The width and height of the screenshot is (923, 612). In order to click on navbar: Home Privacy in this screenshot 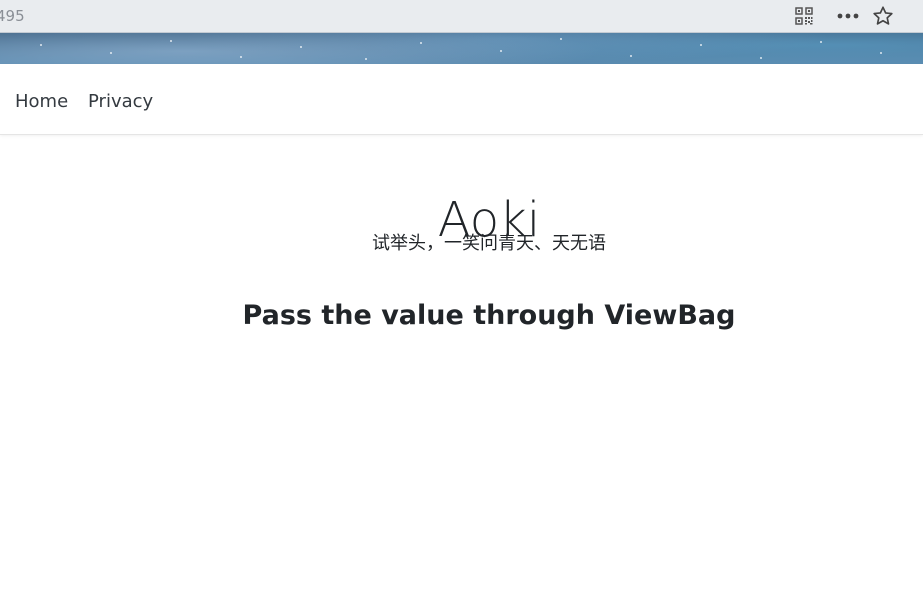, I will do `click(461, 99)`.